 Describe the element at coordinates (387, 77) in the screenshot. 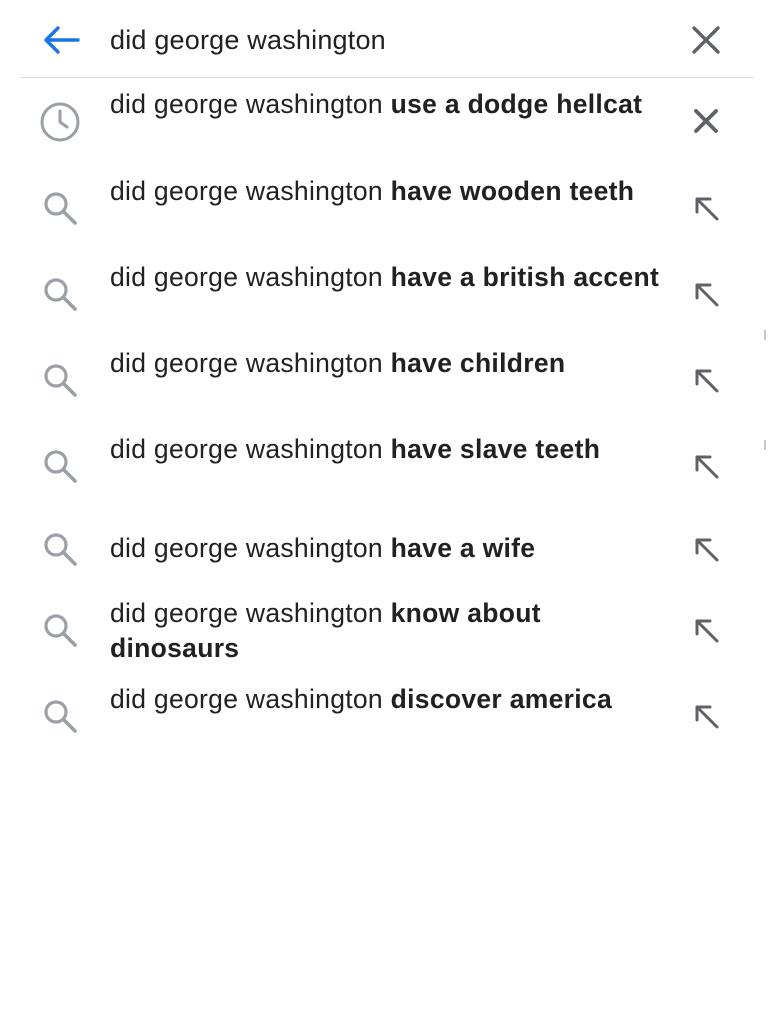

I see `search-divider` at that location.